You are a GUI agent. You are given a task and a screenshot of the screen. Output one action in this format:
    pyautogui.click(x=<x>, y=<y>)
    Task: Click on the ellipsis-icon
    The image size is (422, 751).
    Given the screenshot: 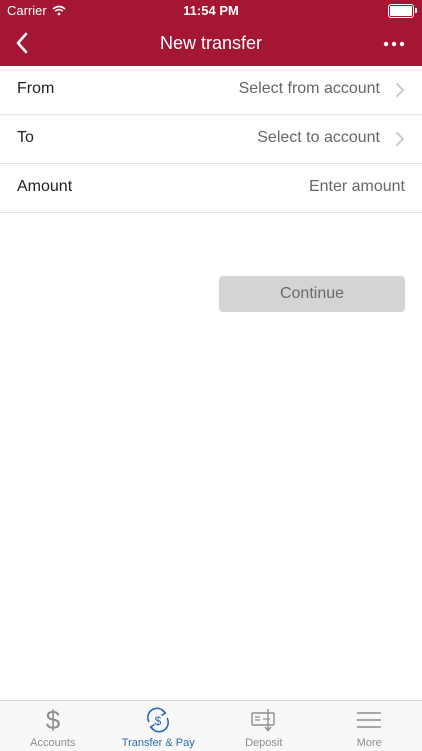 What is the action you would take?
    pyautogui.click(x=394, y=44)
    